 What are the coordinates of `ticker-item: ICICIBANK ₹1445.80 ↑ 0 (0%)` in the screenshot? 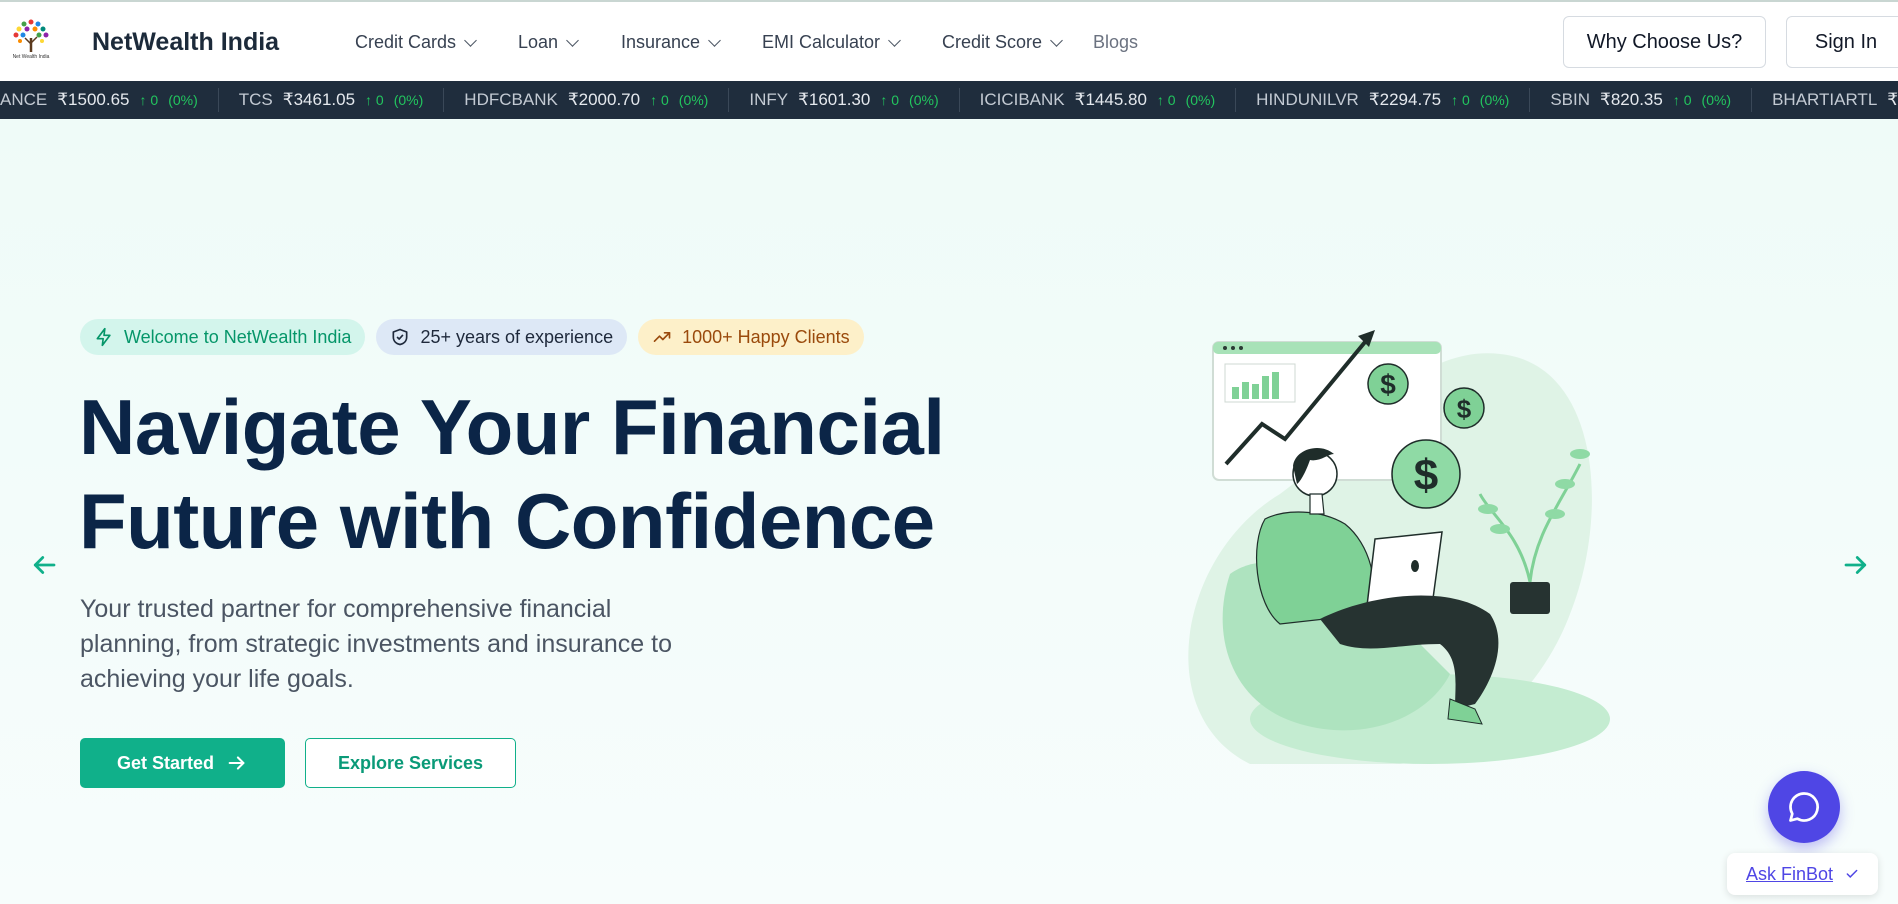 It's located at (1098, 100).